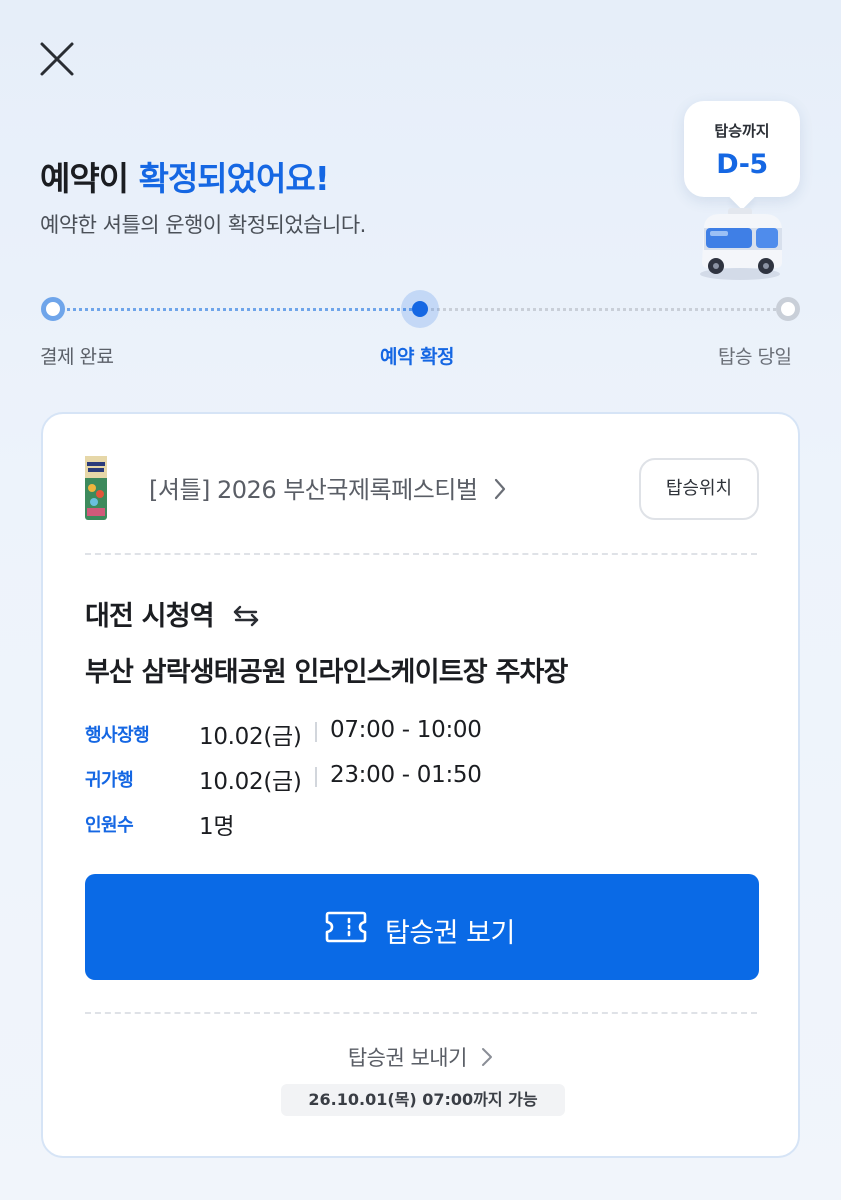  Describe the element at coordinates (250, 782) in the screenshot. I see `info-date-return: 10.02(금)` at that location.